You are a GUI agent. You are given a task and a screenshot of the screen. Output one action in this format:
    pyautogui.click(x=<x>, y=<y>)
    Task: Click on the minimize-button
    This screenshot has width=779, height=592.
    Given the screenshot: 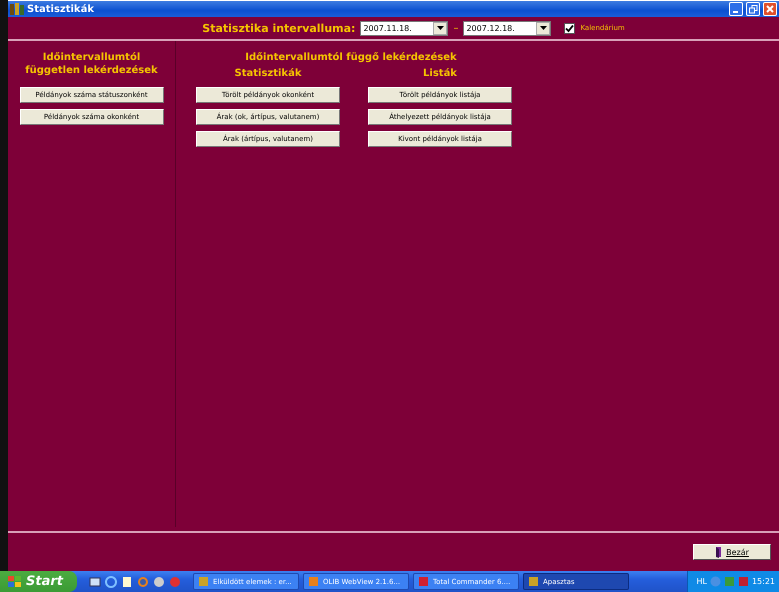 What is the action you would take?
    pyautogui.click(x=736, y=9)
    